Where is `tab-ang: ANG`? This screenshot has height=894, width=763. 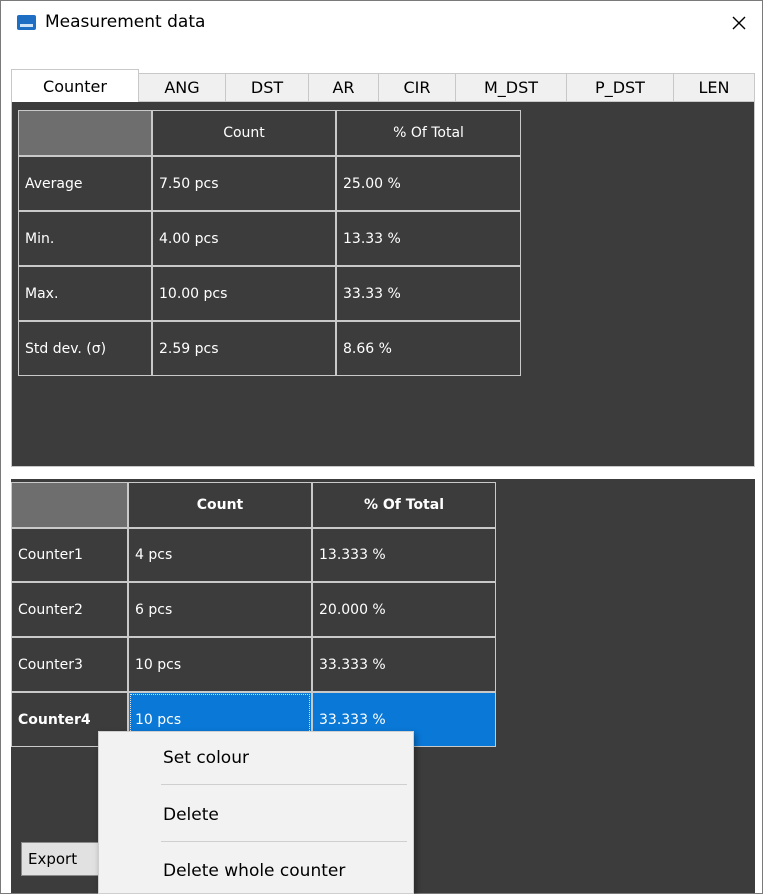 tab-ang: ANG is located at coordinates (182, 87).